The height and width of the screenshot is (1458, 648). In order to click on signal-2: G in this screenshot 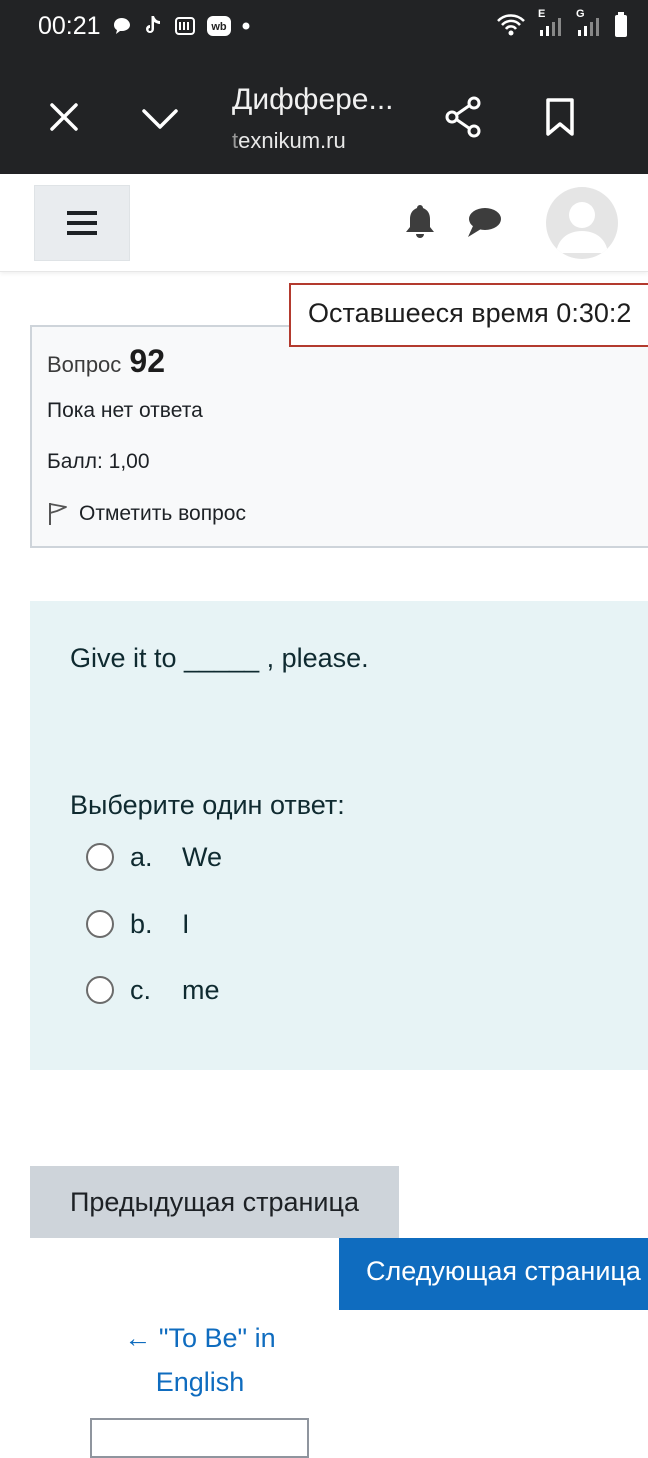, I will do `click(589, 23)`.